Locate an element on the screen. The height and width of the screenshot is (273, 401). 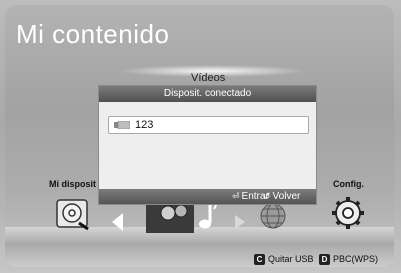
pbc-wps-label: PBC(WPS) is located at coordinates (355, 259).